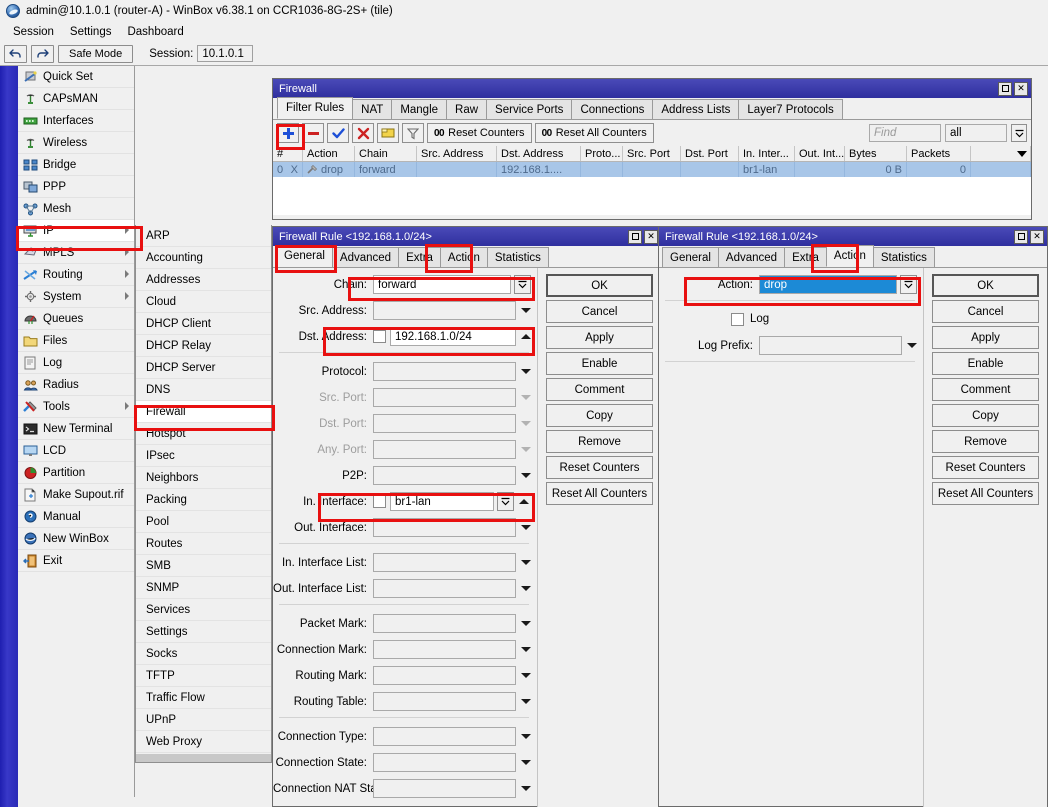 Image resolution: width=1048 pixels, height=807 pixels. What do you see at coordinates (985, 337) in the screenshot?
I see `rule-button-apply: Apply` at bounding box center [985, 337].